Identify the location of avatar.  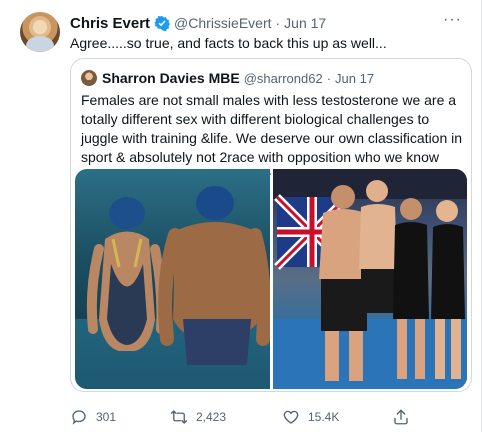
(40, 32).